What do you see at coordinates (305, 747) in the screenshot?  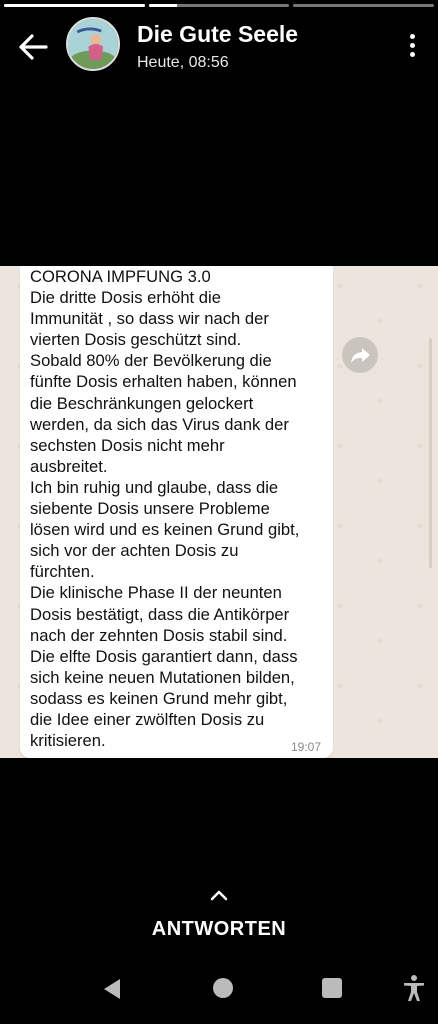 I see `message-time: 19:07` at bounding box center [305, 747].